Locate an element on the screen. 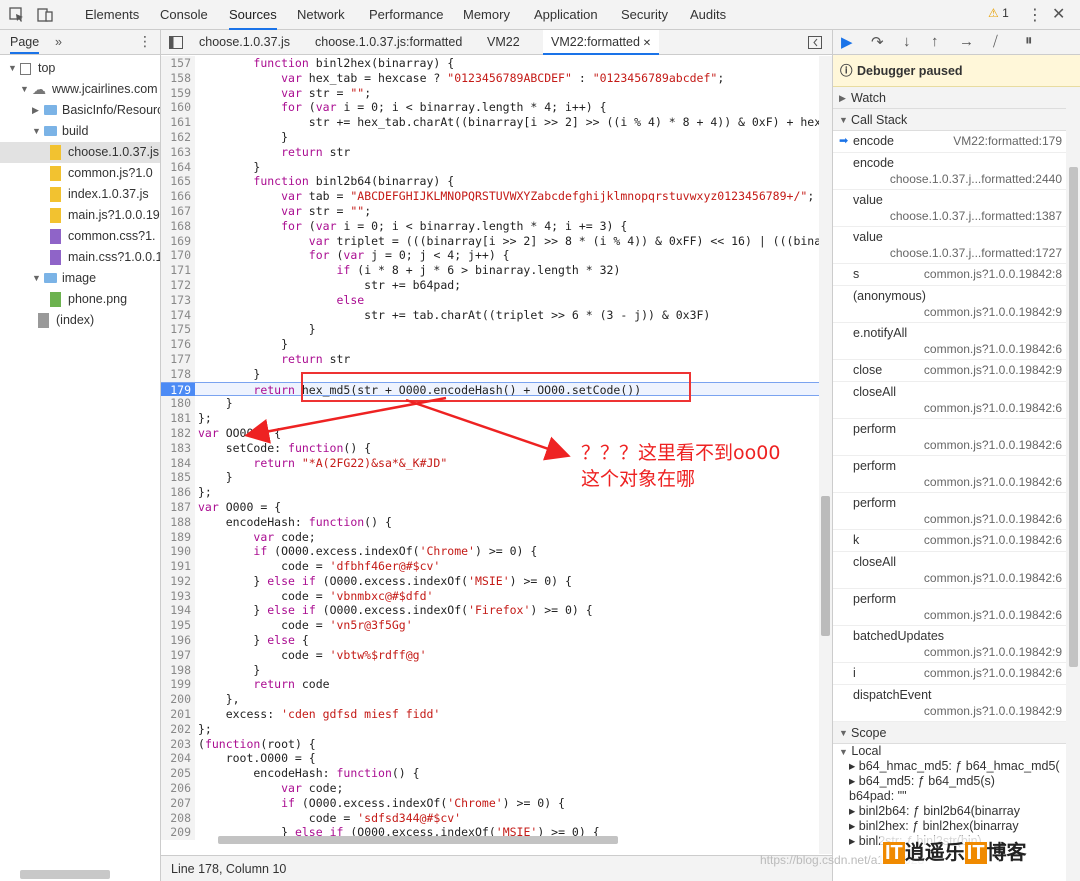  call-frame: value choose.1.0.37.j...formatted:1387 is located at coordinates (956, 208).